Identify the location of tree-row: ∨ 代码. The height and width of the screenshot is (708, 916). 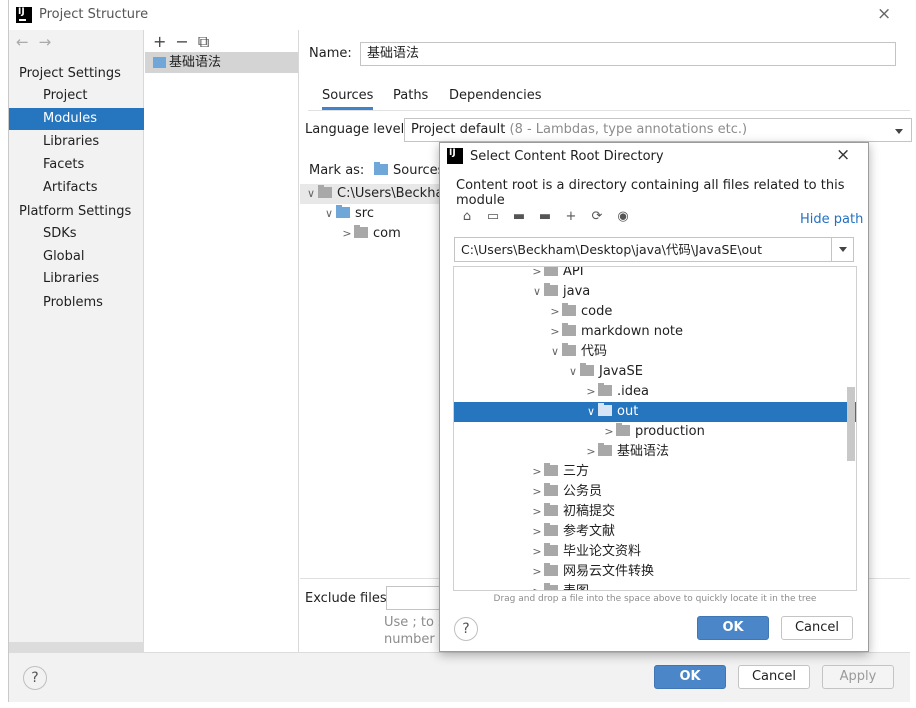
(655, 352).